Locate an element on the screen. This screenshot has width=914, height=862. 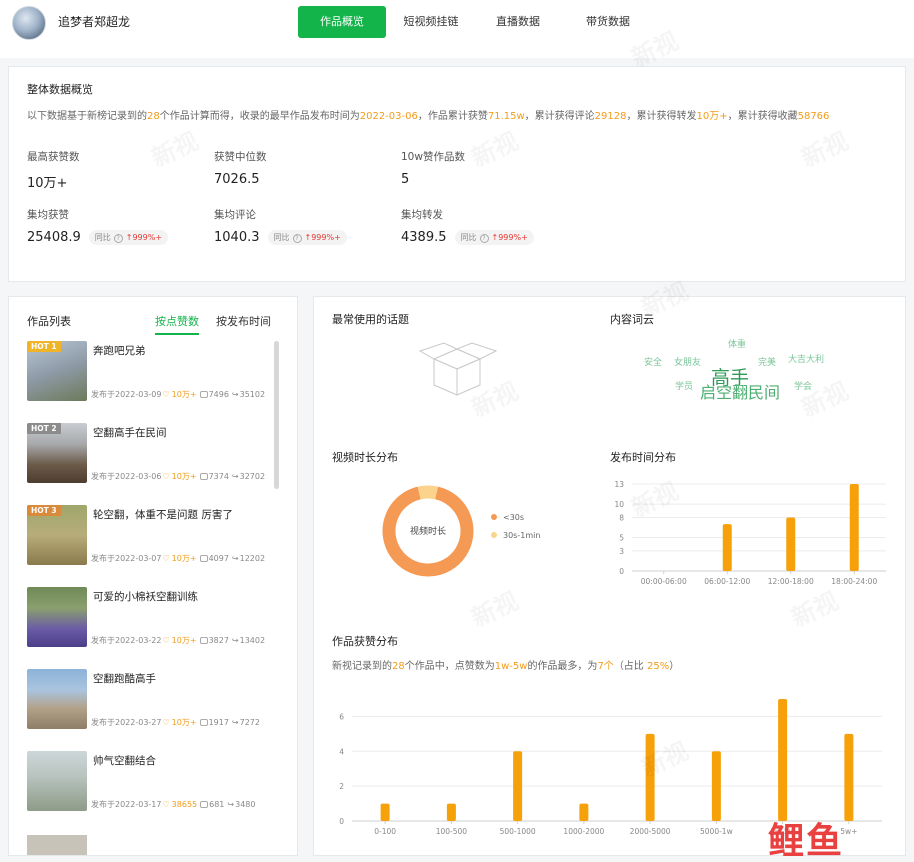
publish-date: 发布于2022-03-07 is located at coordinates (126, 558).